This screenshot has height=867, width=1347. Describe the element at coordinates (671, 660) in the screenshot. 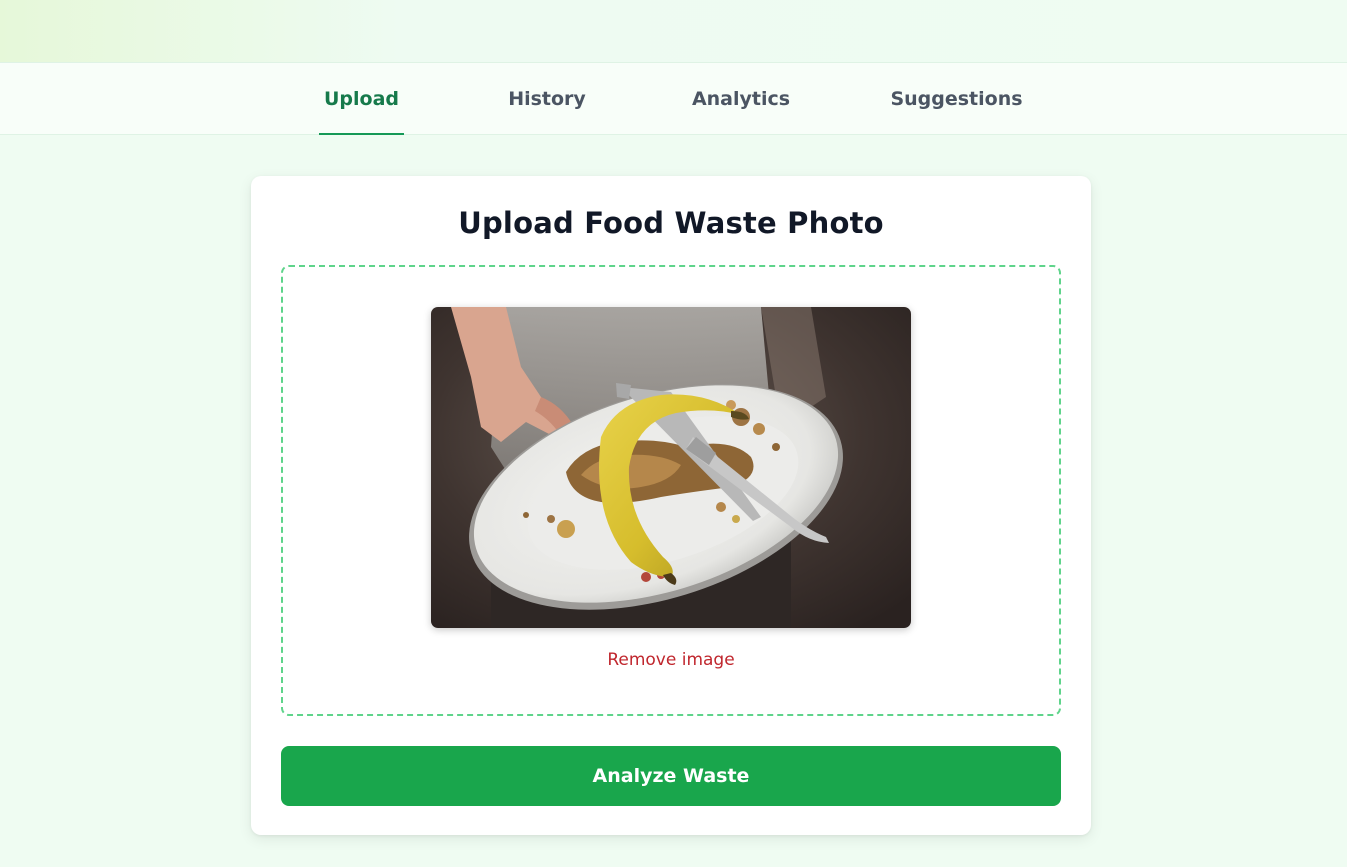

I see `remove-image-link: Remove image` at that location.